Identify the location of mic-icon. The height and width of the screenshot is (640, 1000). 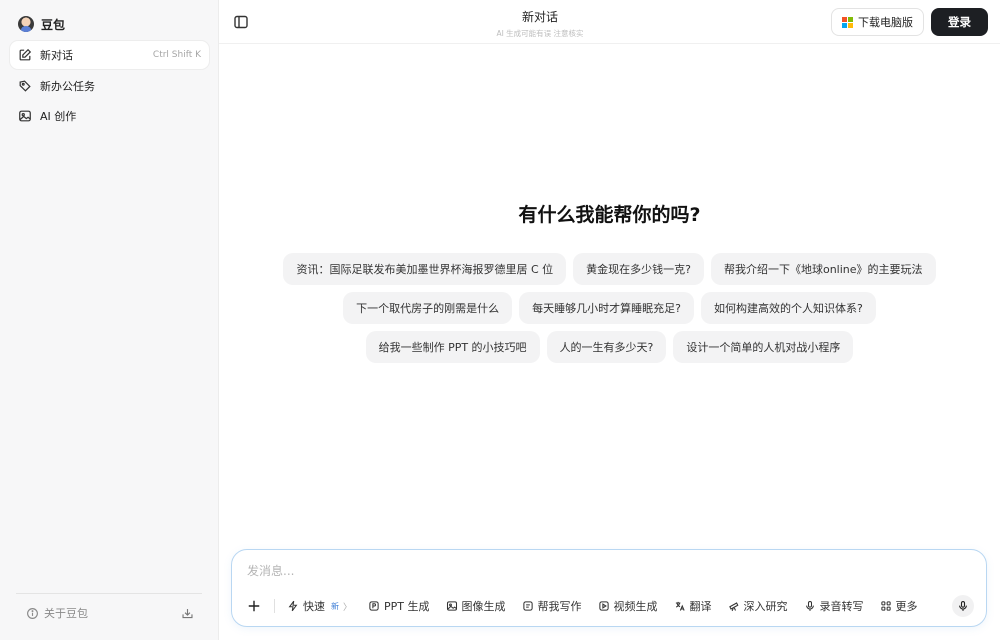
(809, 605).